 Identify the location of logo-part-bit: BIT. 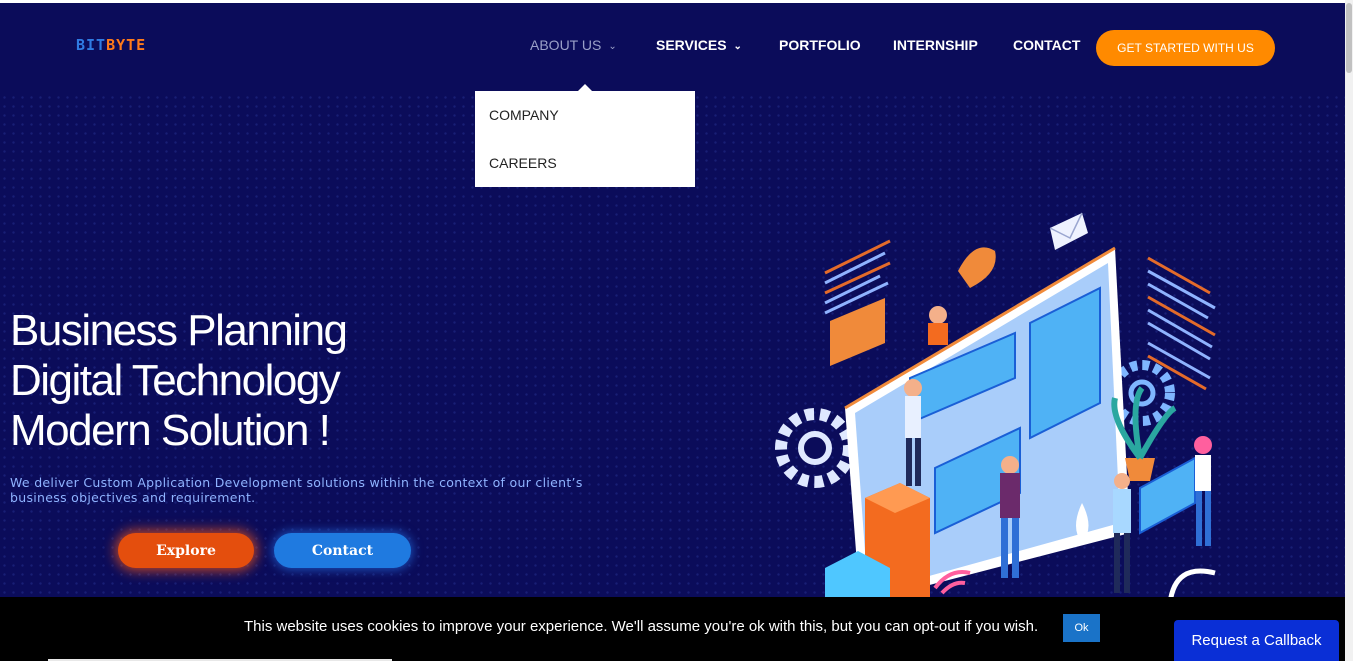
(91, 45).